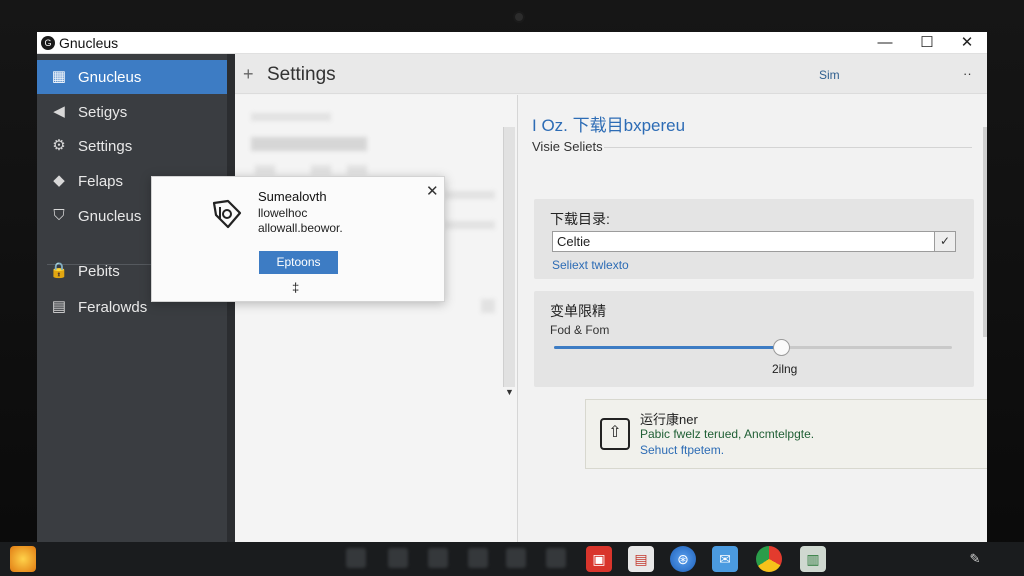 The image size is (1024, 576). What do you see at coordinates (682, 450) in the screenshot?
I see `run-info-link: Sehuct ftpetem.` at bounding box center [682, 450].